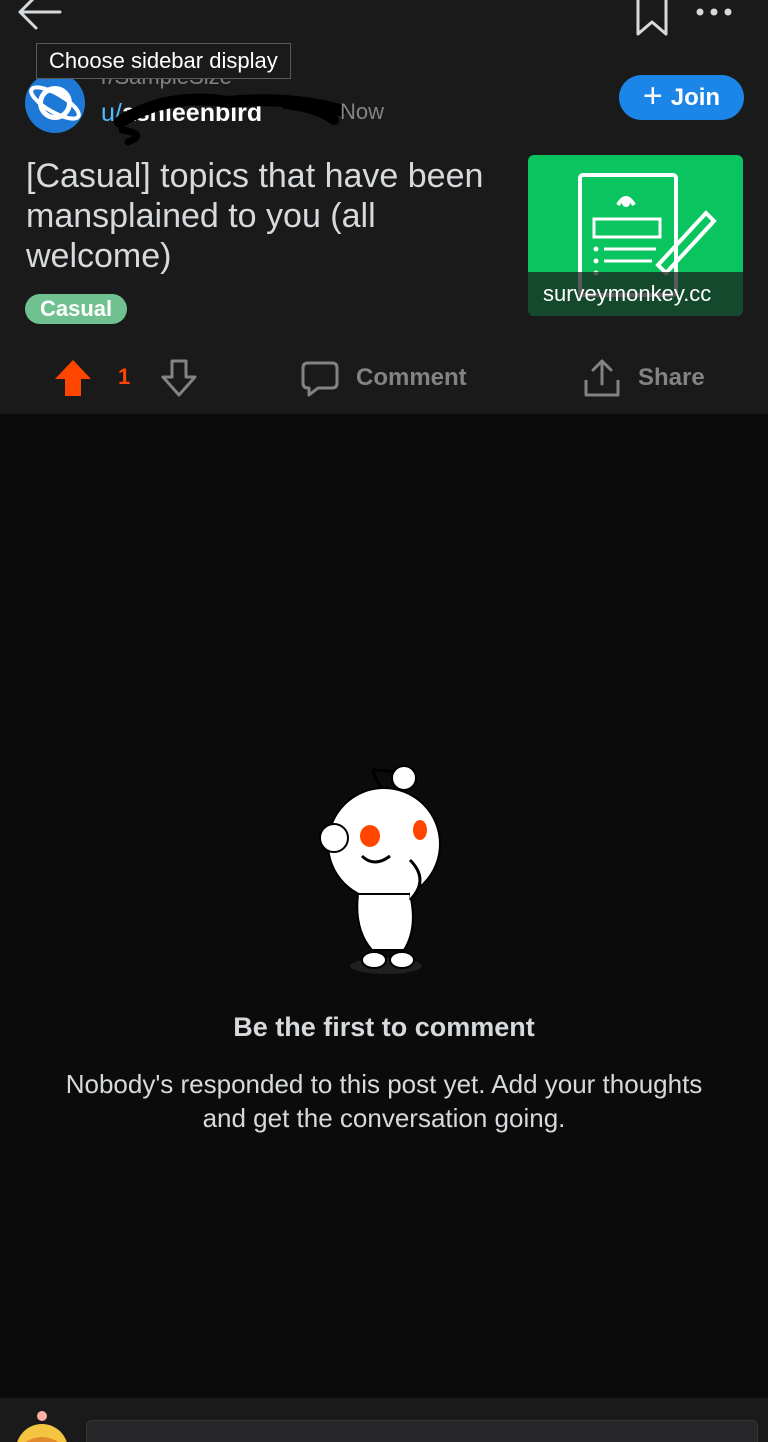 Image resolution: width=768 pixels, height=1442 pixels. I want to click on user-avatar-icon, so click(42, 1426).